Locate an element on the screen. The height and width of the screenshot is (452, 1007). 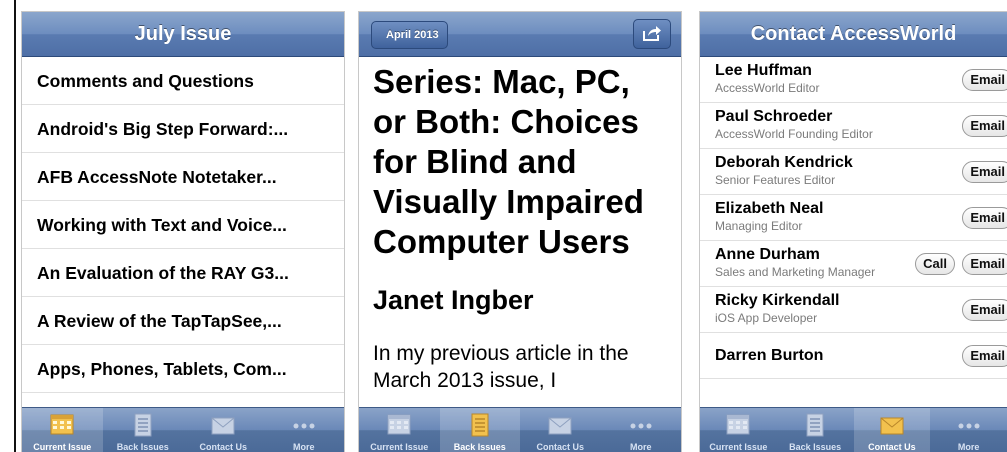
share-button is located at coordinates (652, 34).